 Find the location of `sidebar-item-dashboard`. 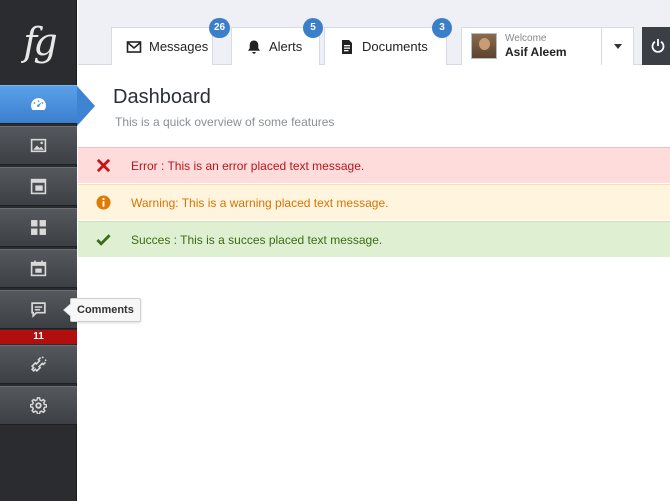

sidebar-item-dashboard is located at coordinates (47, 105).